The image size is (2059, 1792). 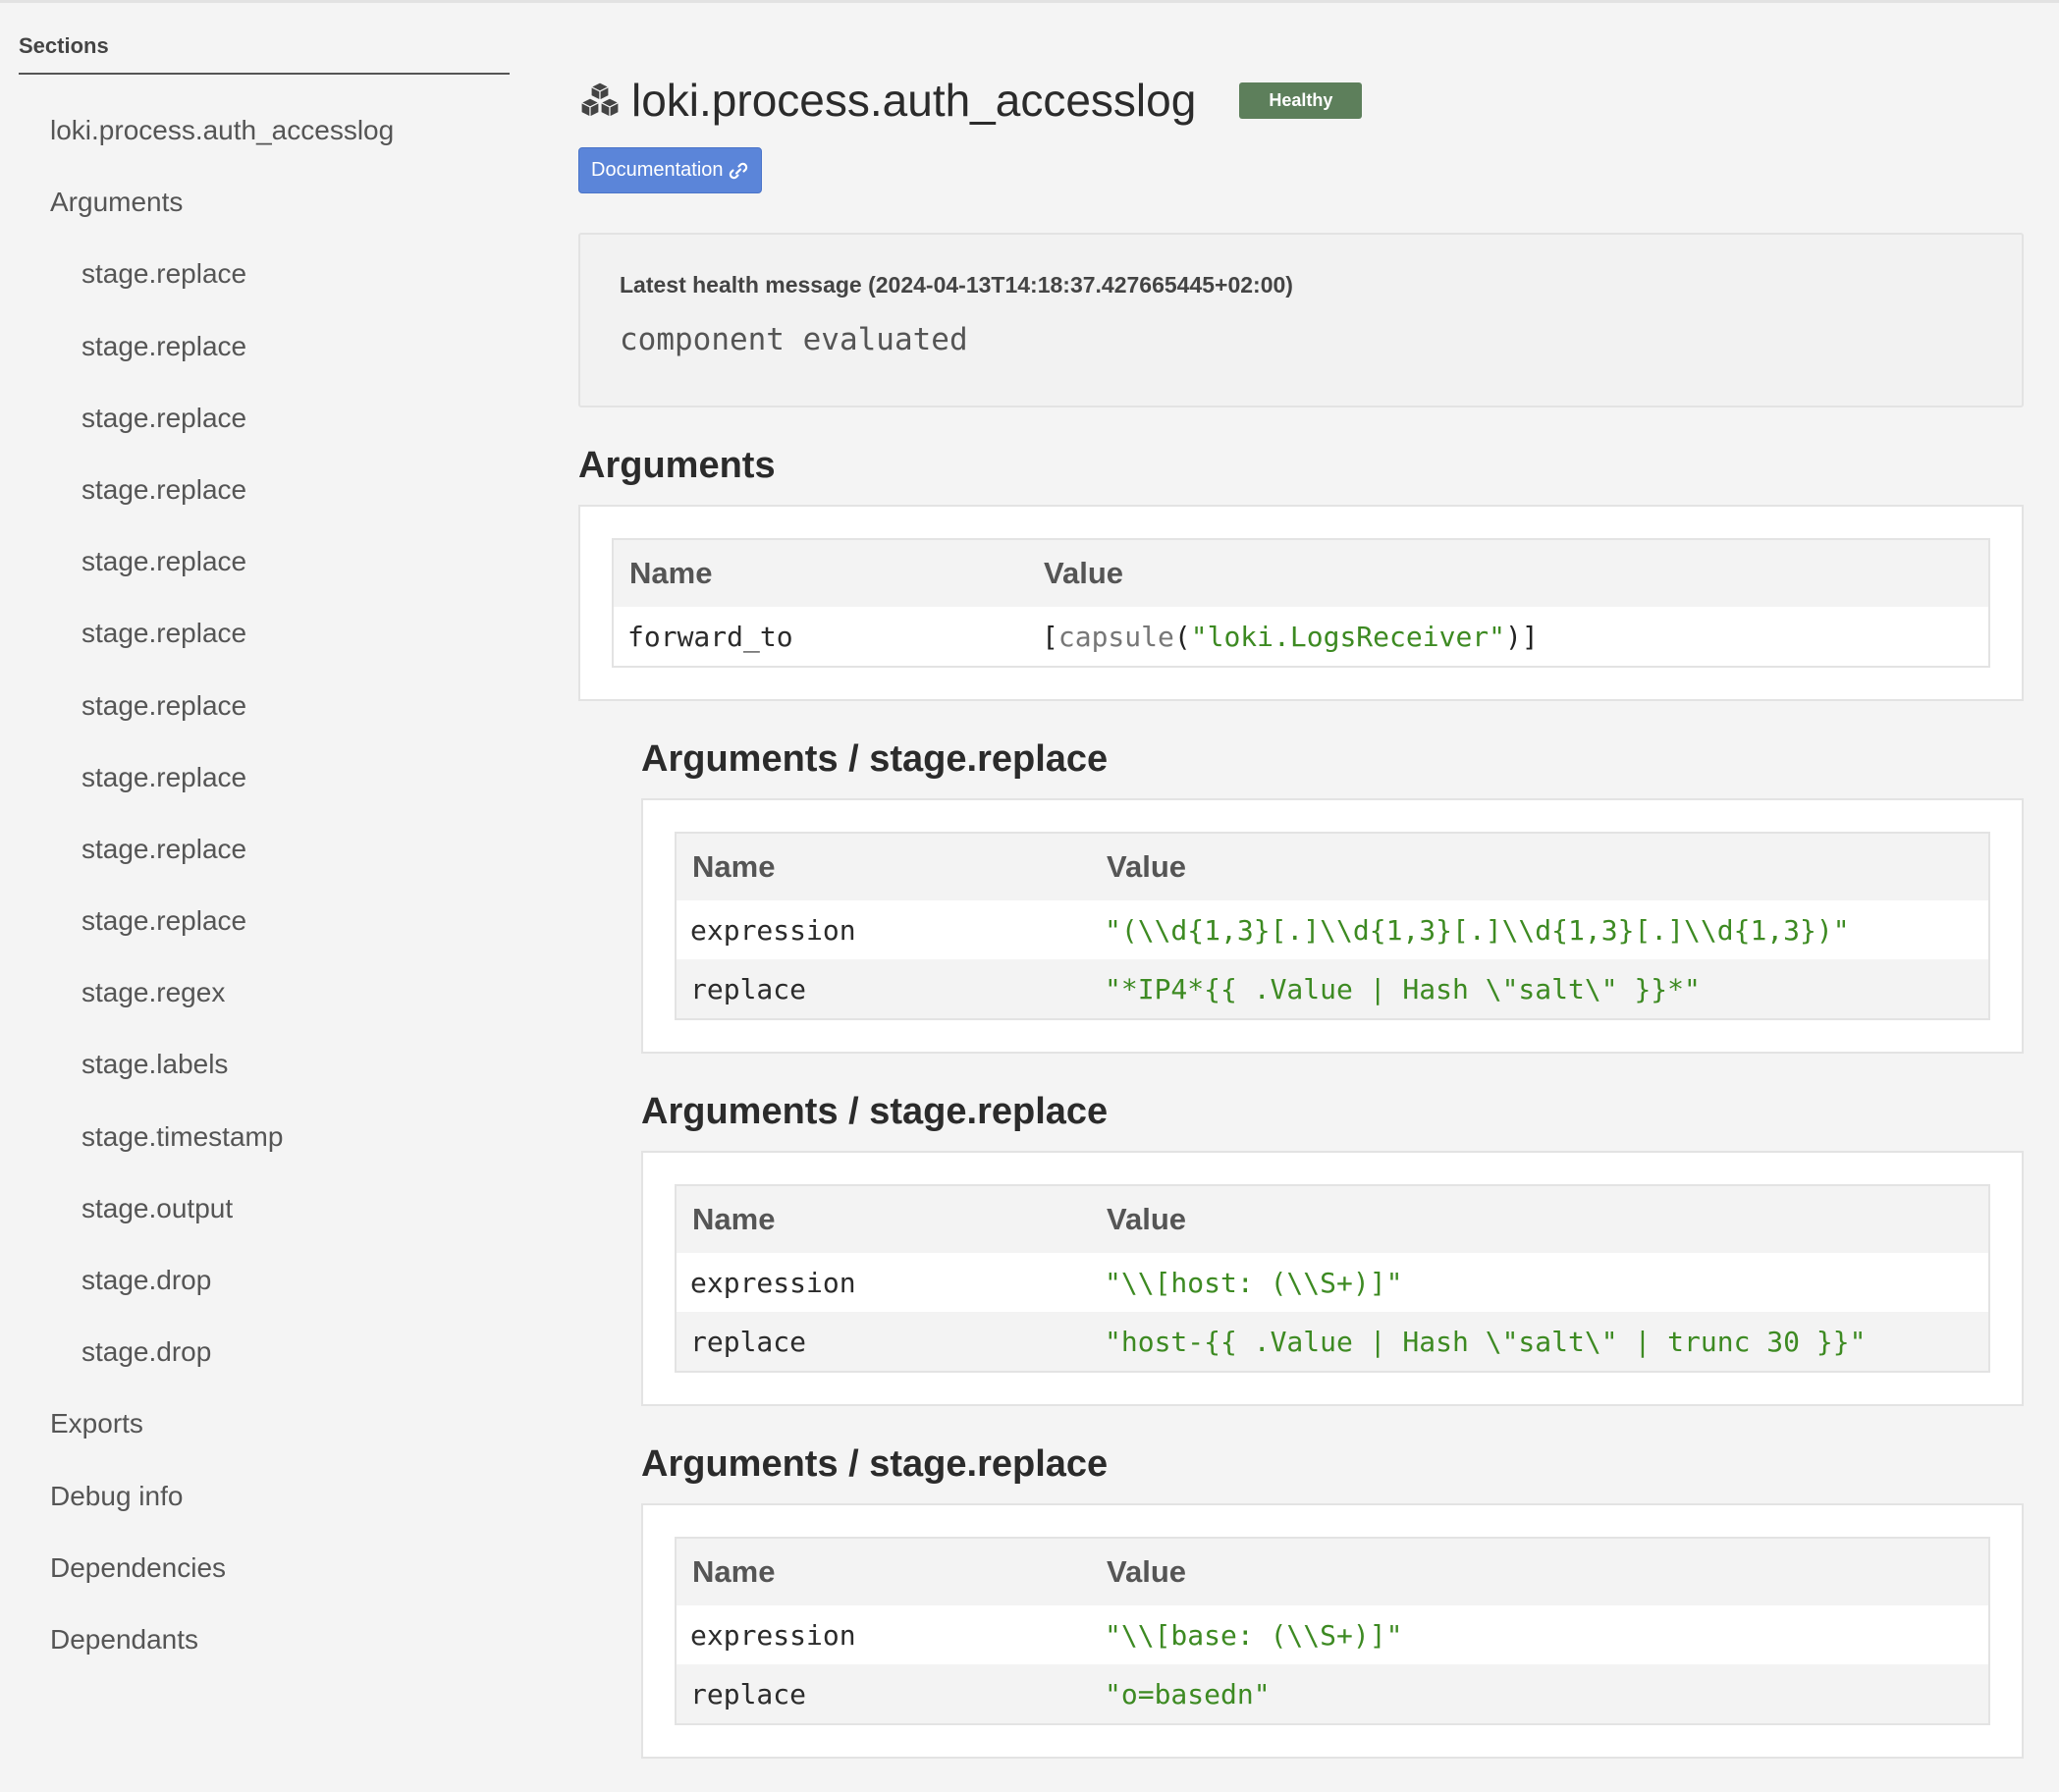 What do you see at coordinates (1254, 1635) in the screenshot?
I see `argument-value: "\\[base: (\\S+)]"` at bounding box center [1254, 1635].